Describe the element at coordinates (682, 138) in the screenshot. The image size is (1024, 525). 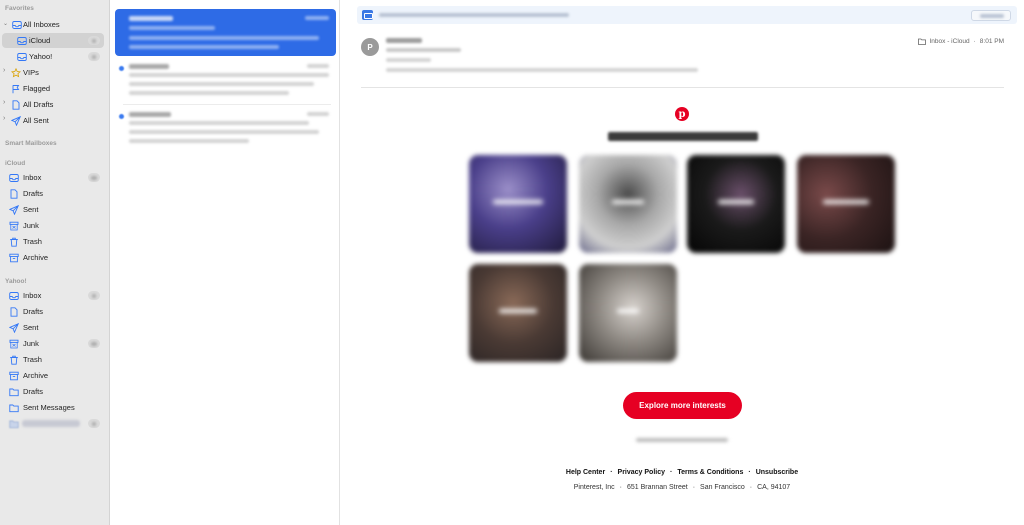
I see `email-headline` at that location.